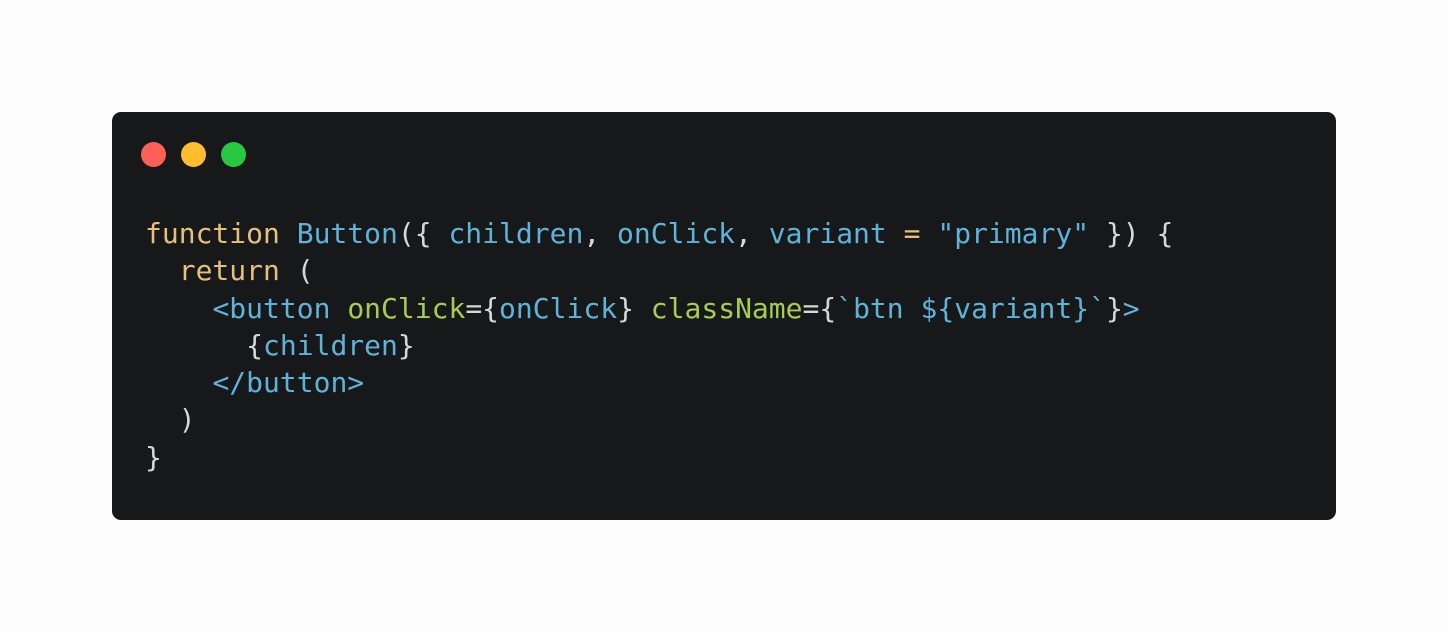  What do you see at coordinates (229, 271) in the screenshot?
I see `code-token-keyword: return` at bounding box center [229, 271].